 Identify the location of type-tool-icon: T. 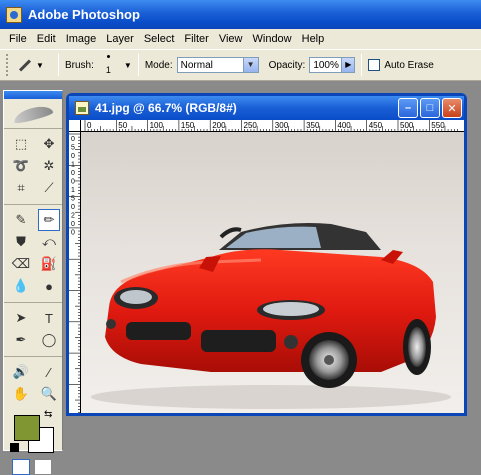
(49, 318).